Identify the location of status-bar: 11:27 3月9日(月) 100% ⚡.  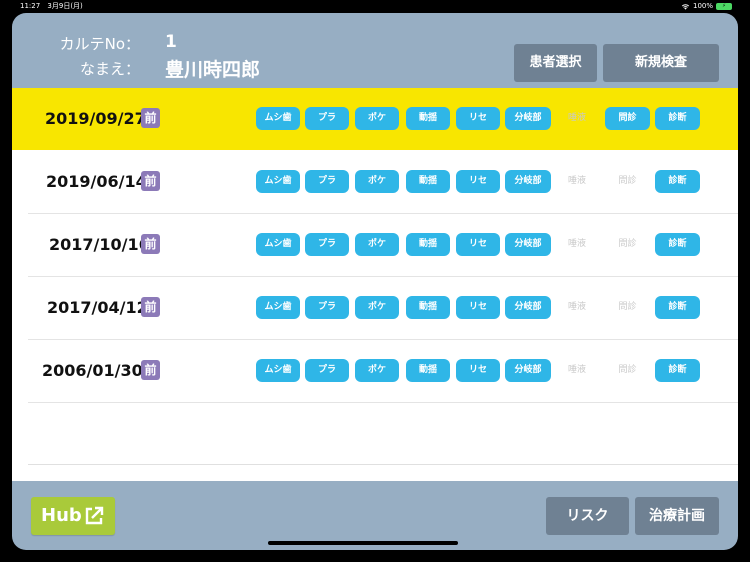
(375, 6).